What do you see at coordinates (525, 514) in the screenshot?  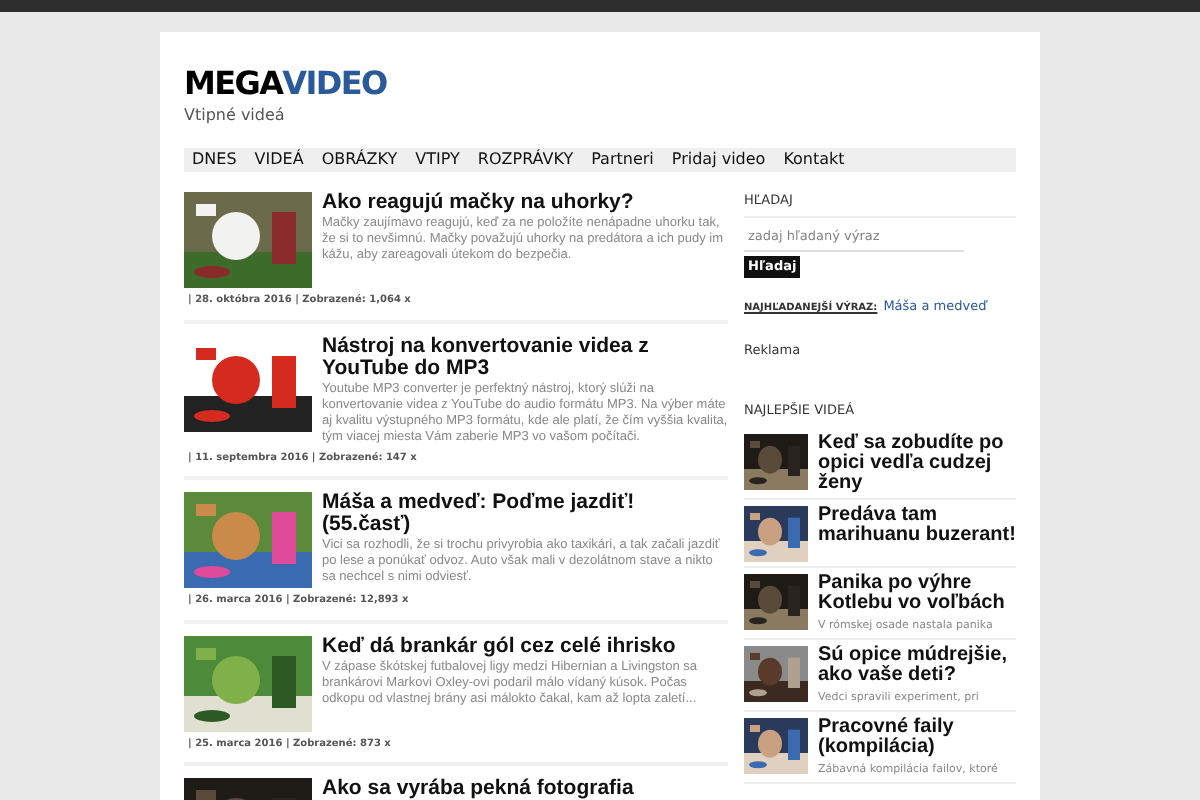 I see `post-title: Máša a medveď: Poďme jazdiť! (55.časť)` at bounding box center [525, 514].